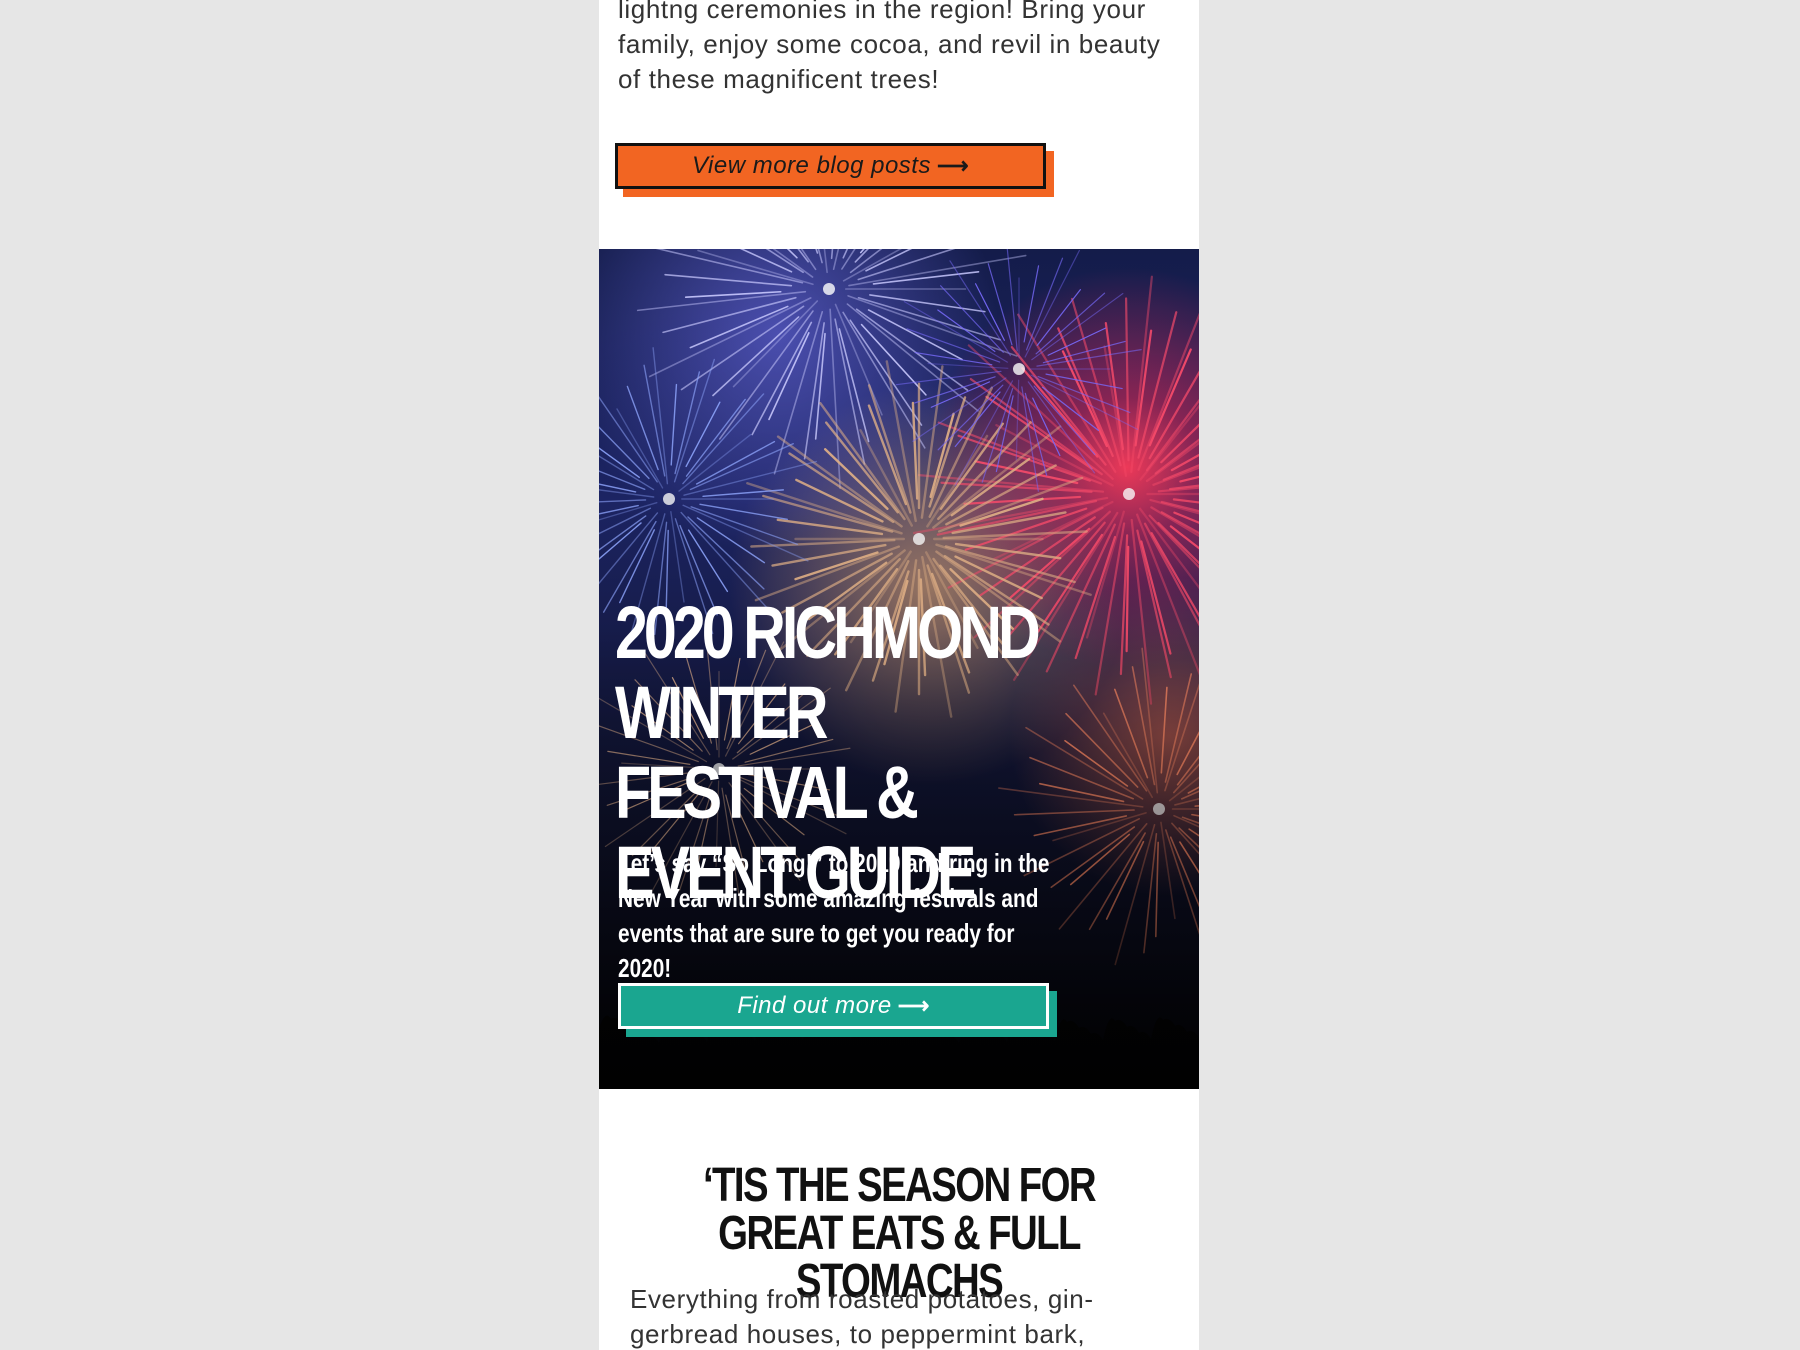 This screenshot has height=1350, width=1800. I want to click on button-label: Find out more, so click(814, 1005).